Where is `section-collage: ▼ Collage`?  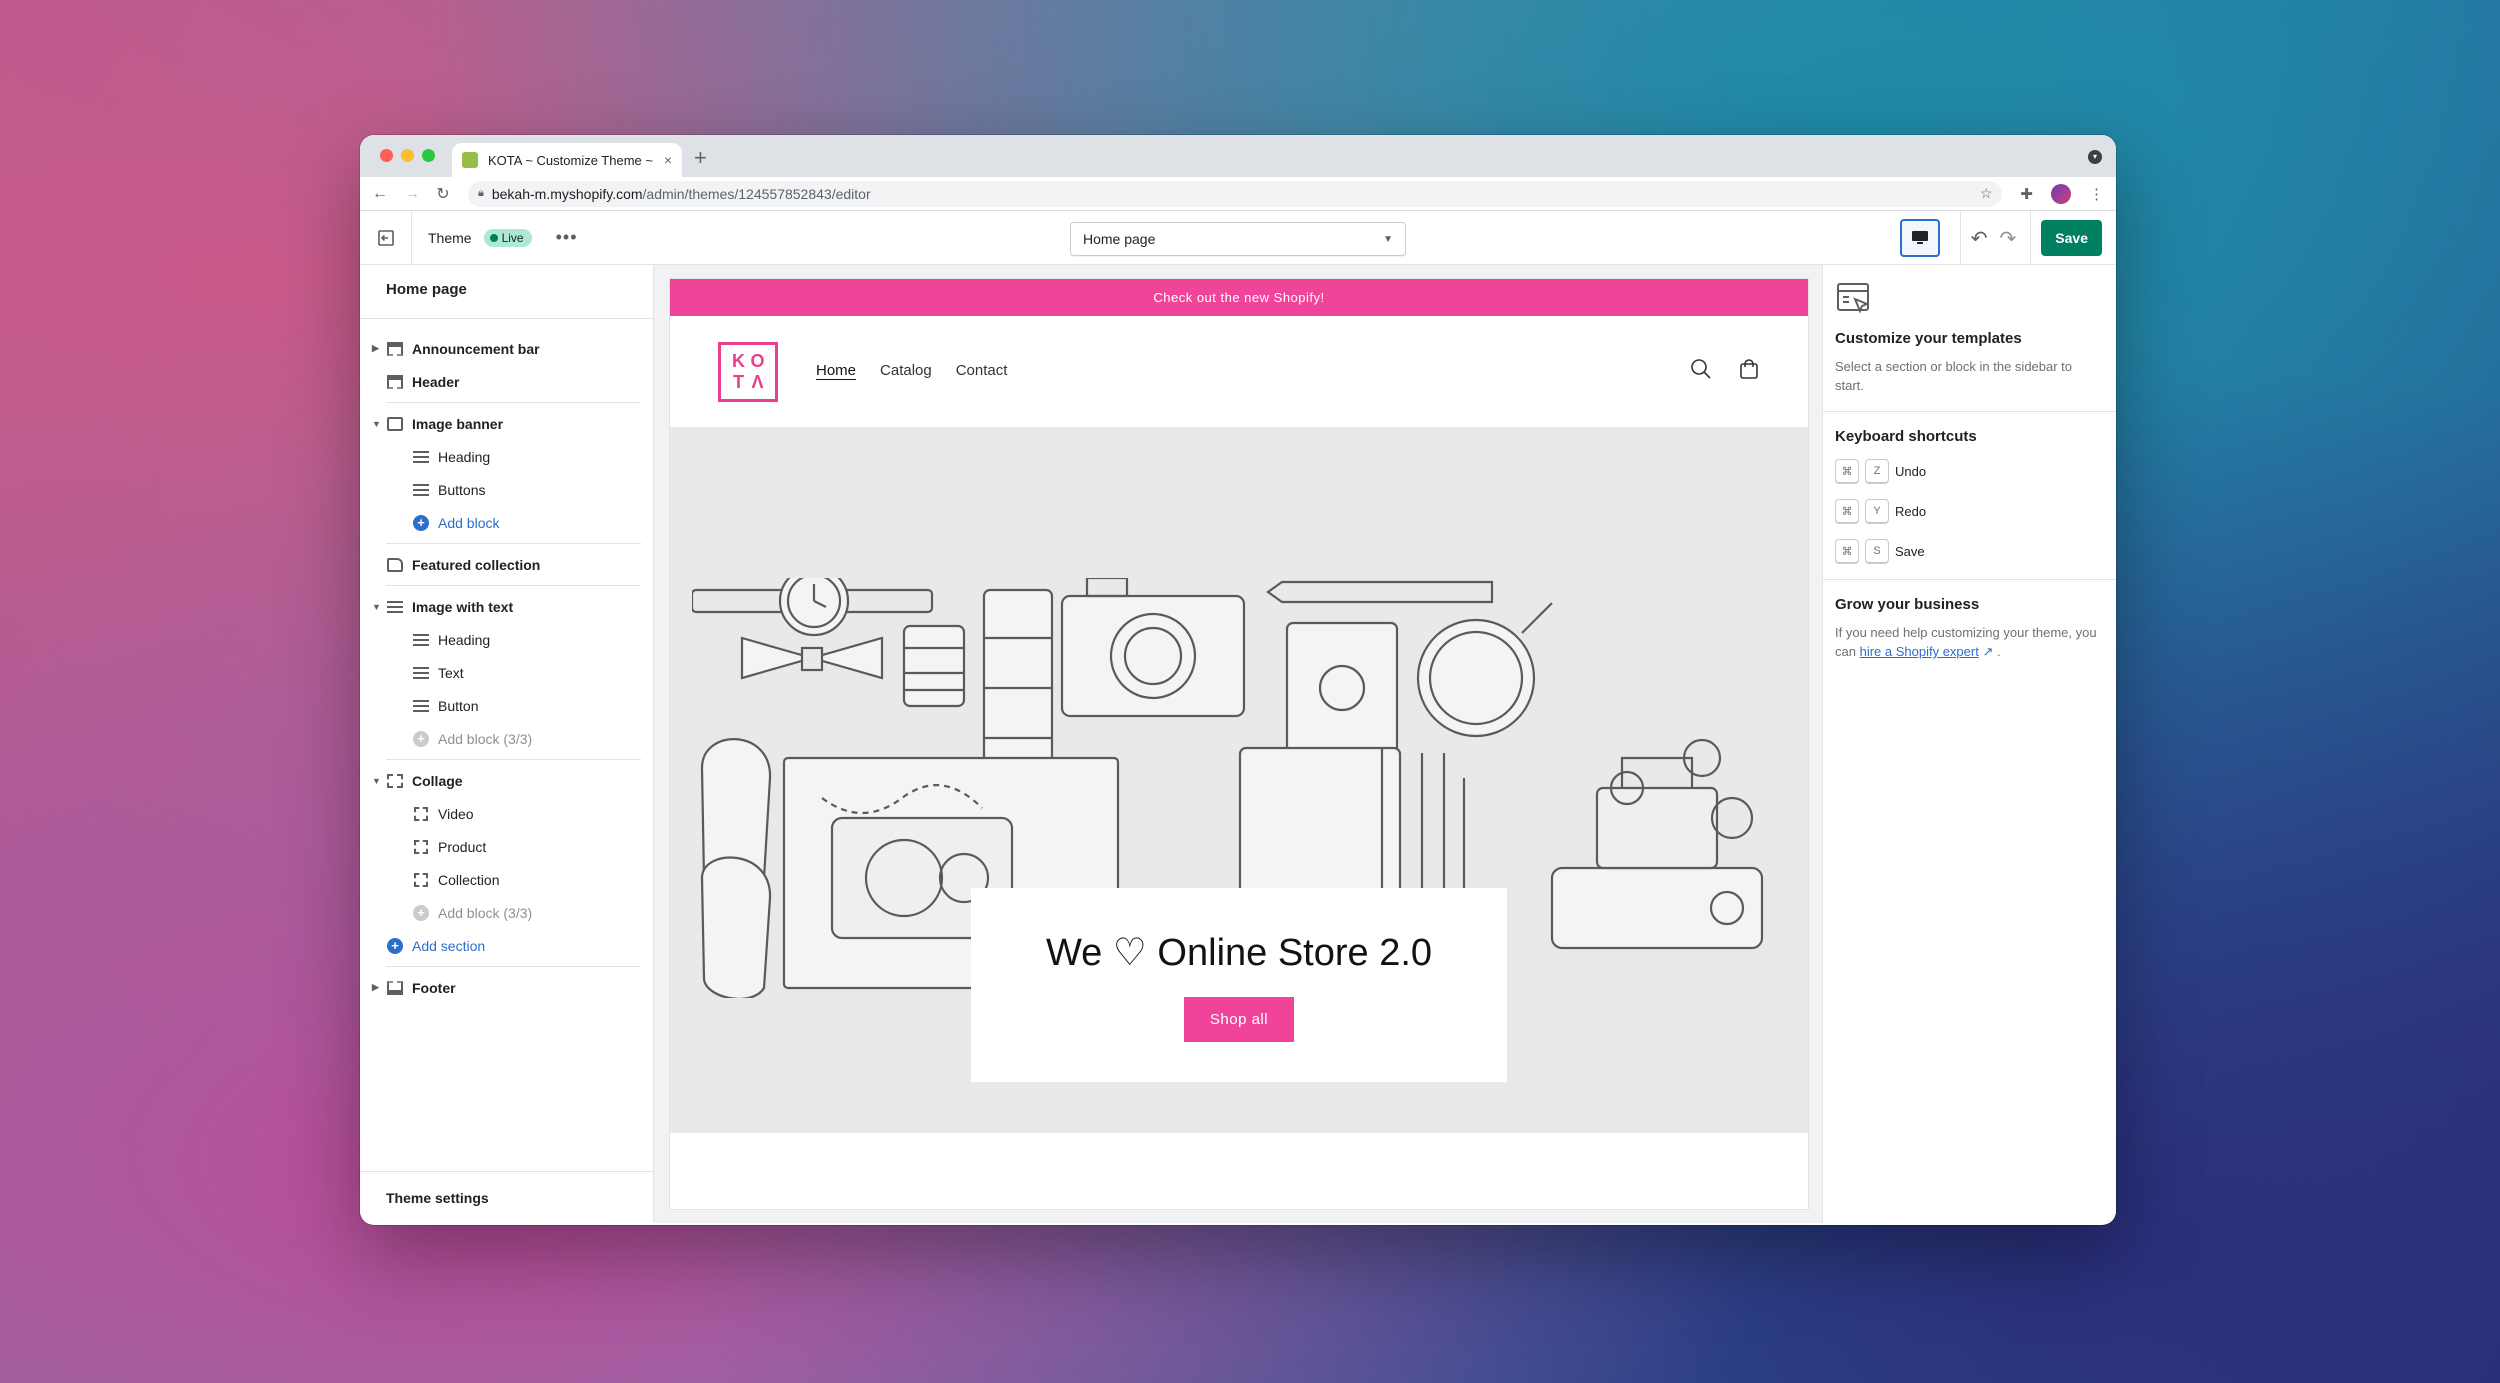 section-collage: ▼ Collage is located at coordinates (506, 780).